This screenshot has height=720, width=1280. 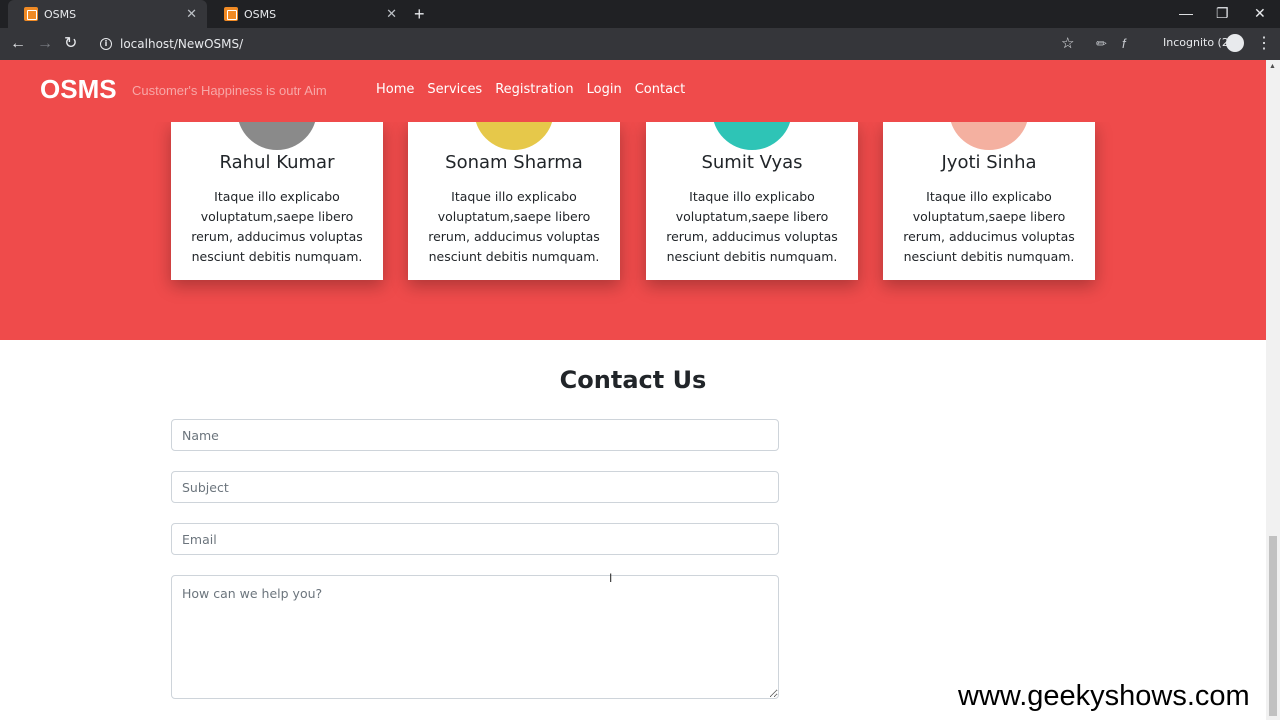 I want to click on customer-name: Sonam Sharma, so click(x=514, y=162).